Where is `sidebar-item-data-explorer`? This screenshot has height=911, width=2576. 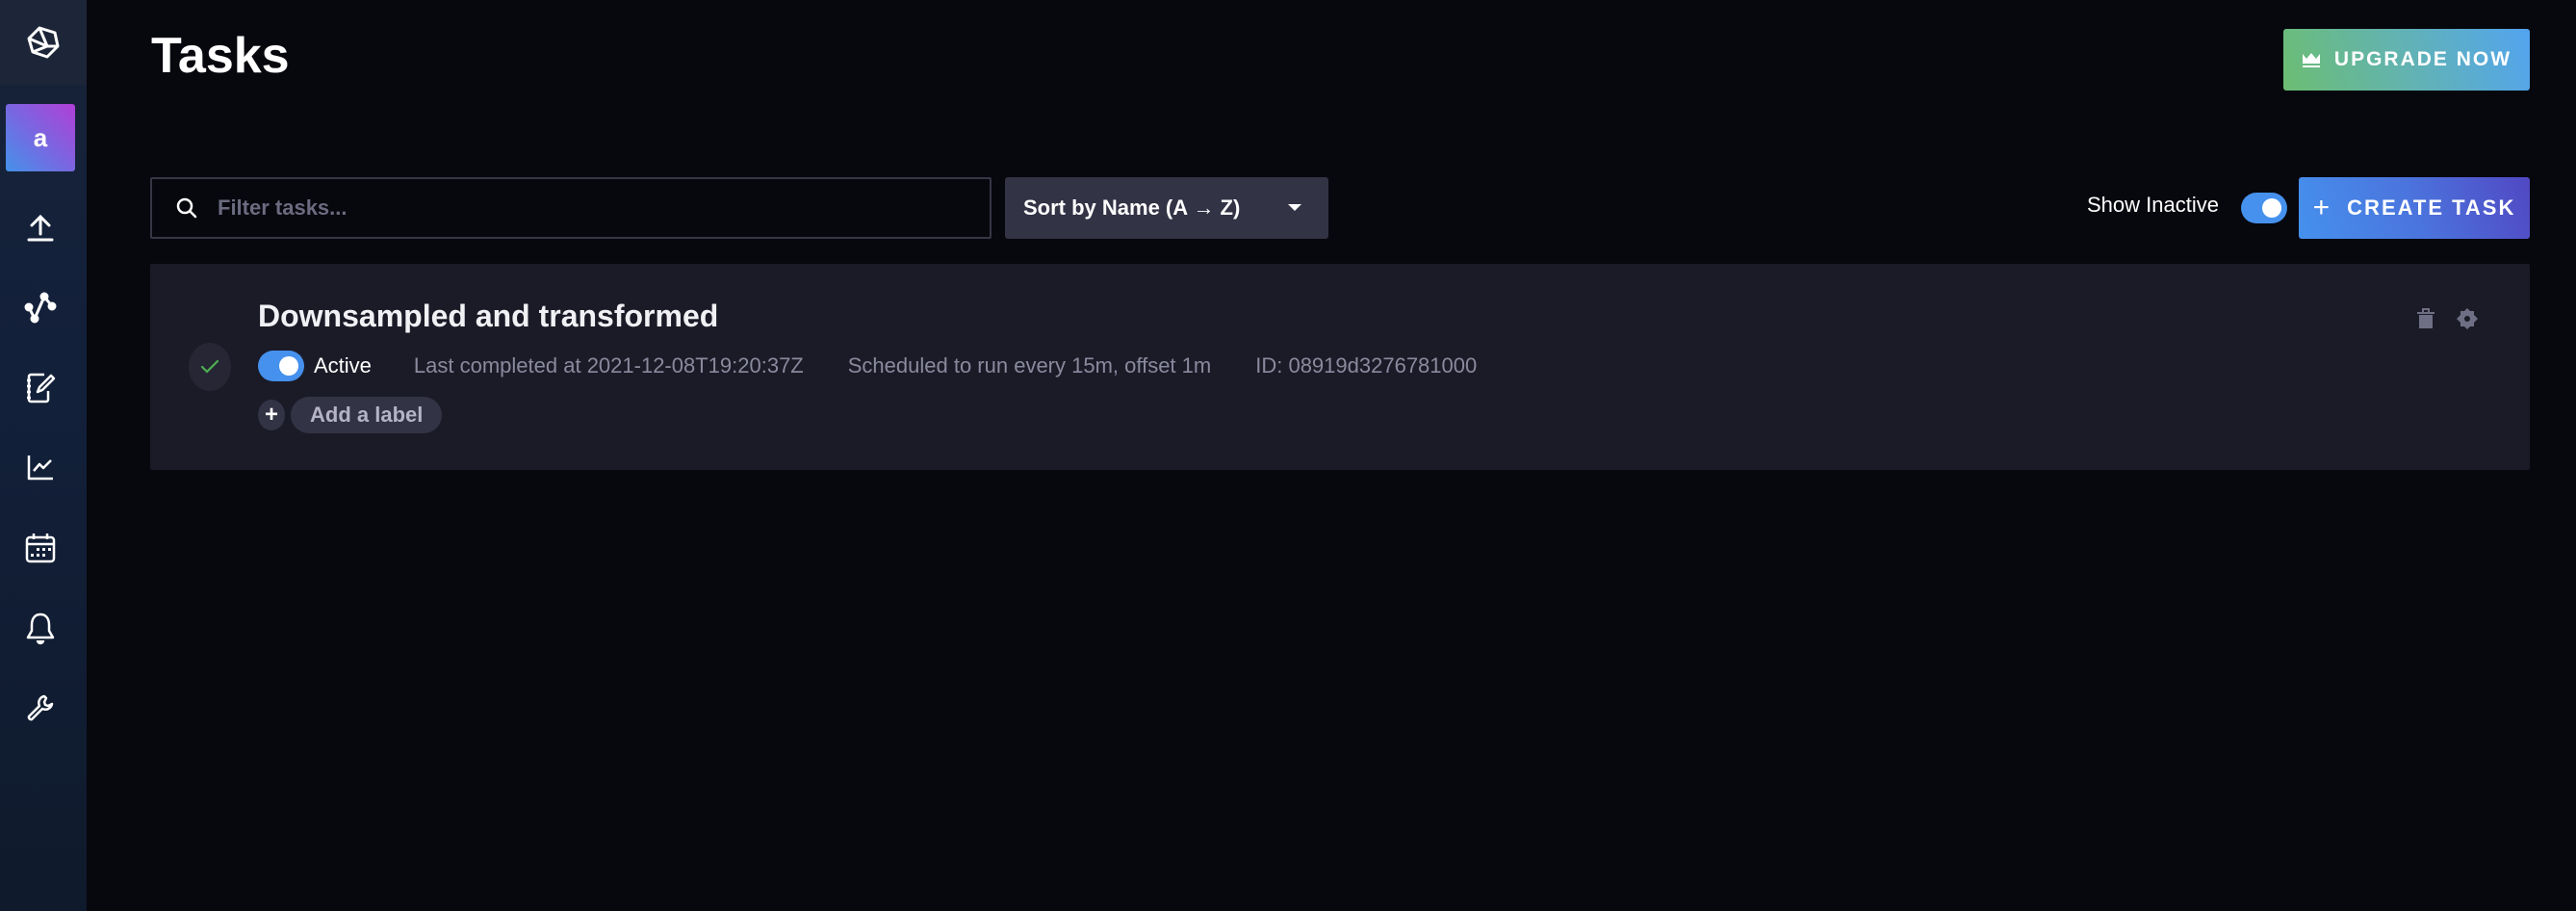 sidebar-item-data-explorer is located at coordinates (40, 307).